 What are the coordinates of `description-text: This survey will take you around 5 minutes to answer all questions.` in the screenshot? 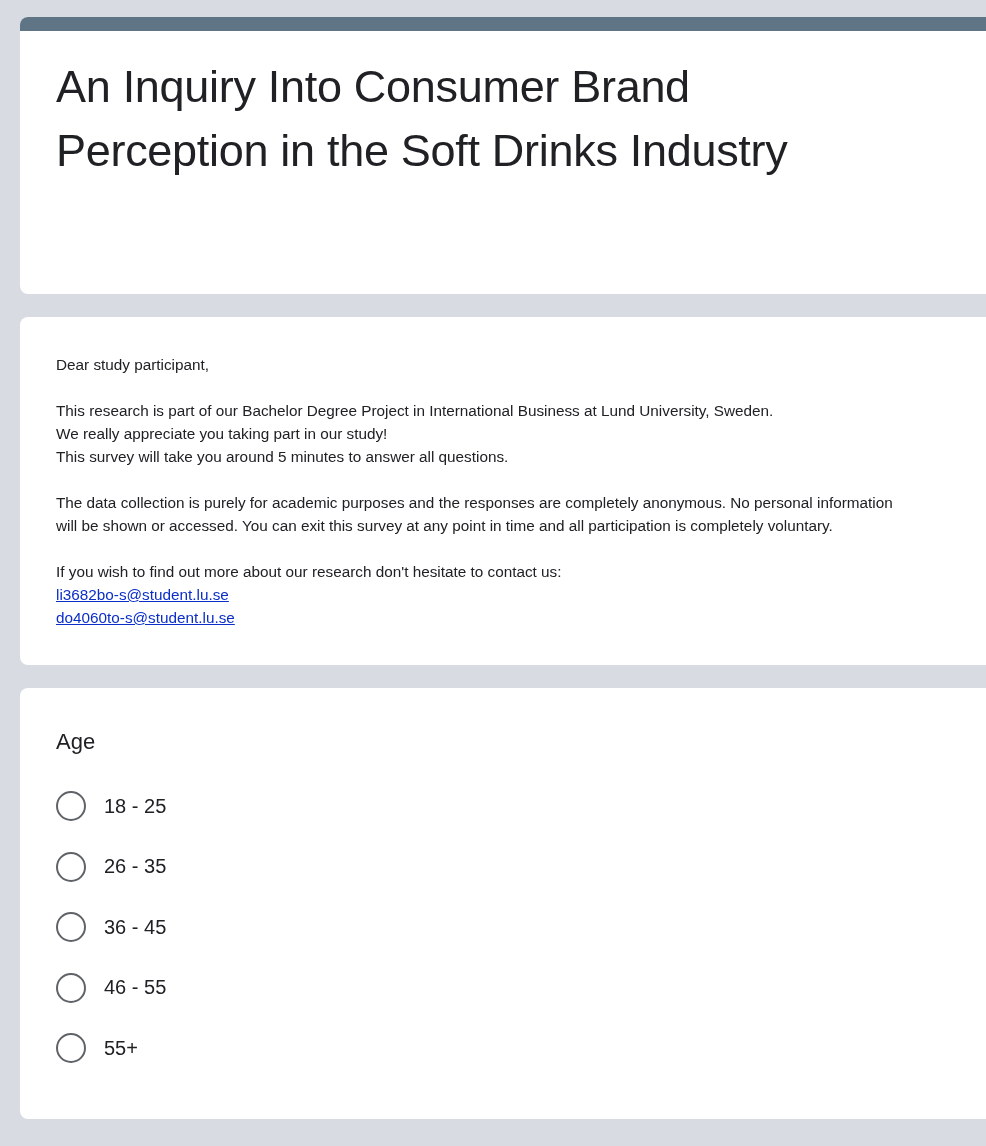 It's located at (283, 457).